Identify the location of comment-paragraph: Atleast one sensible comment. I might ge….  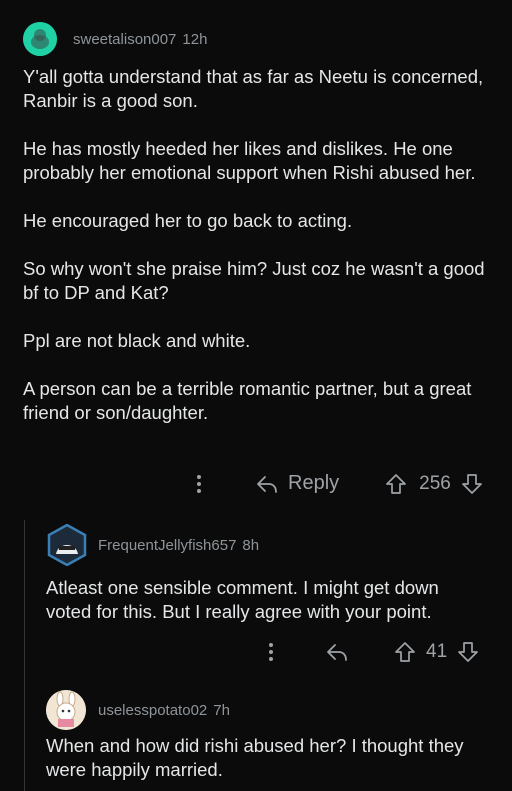
(242, 599).